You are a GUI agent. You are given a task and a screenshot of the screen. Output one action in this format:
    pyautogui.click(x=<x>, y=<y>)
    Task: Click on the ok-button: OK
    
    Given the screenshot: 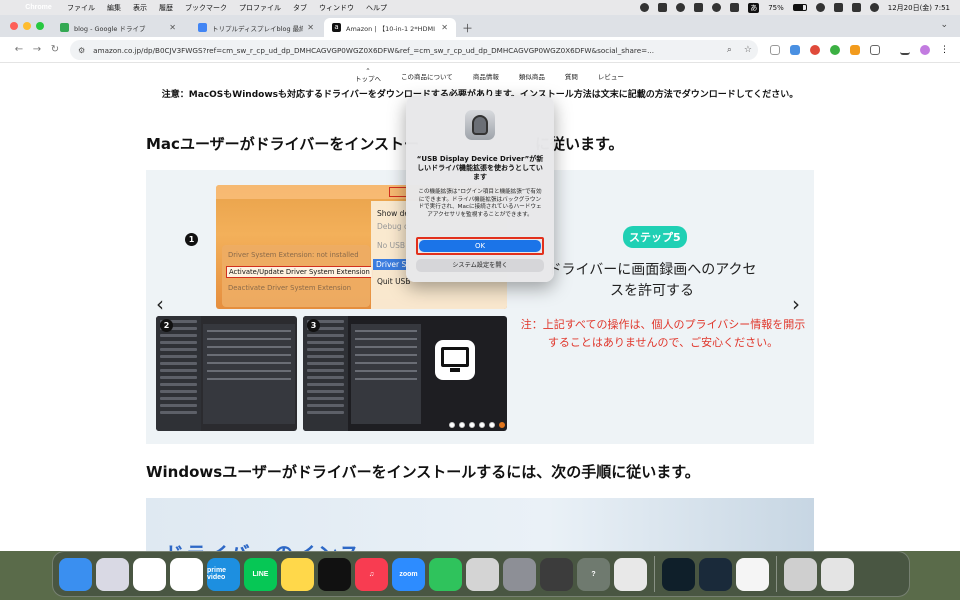 What is the action you would take?
    pyautogui.click(x=480, y=246)
    